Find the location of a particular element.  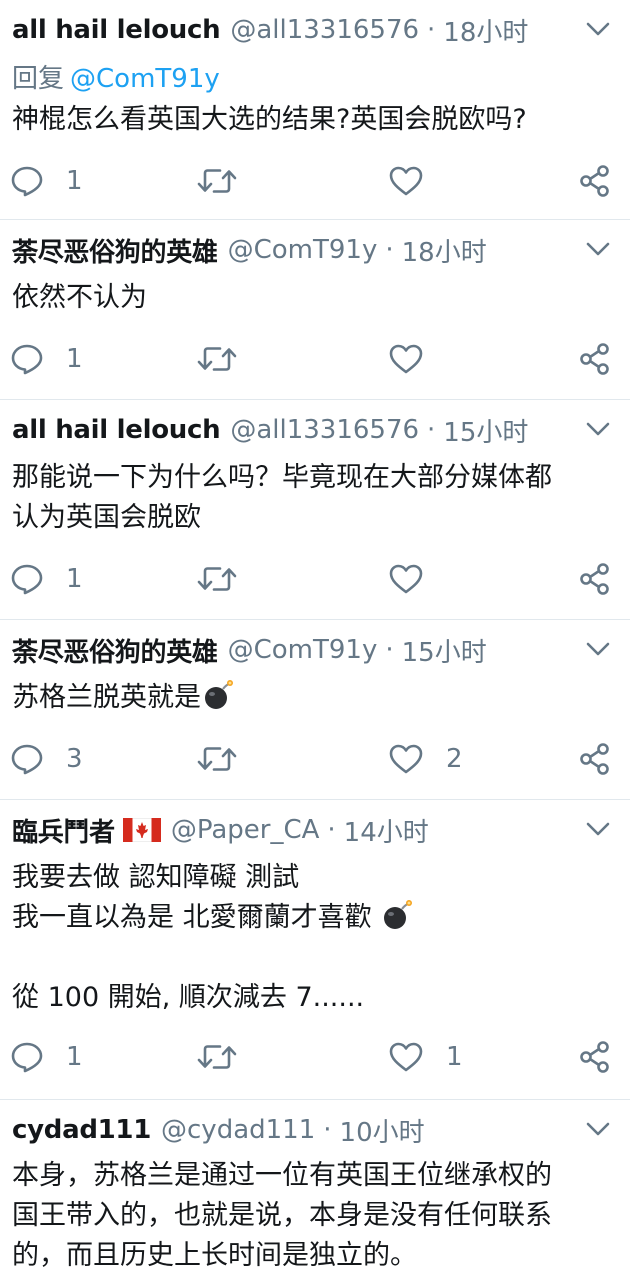

like-button: 2 is located at coordinates (425, 759).